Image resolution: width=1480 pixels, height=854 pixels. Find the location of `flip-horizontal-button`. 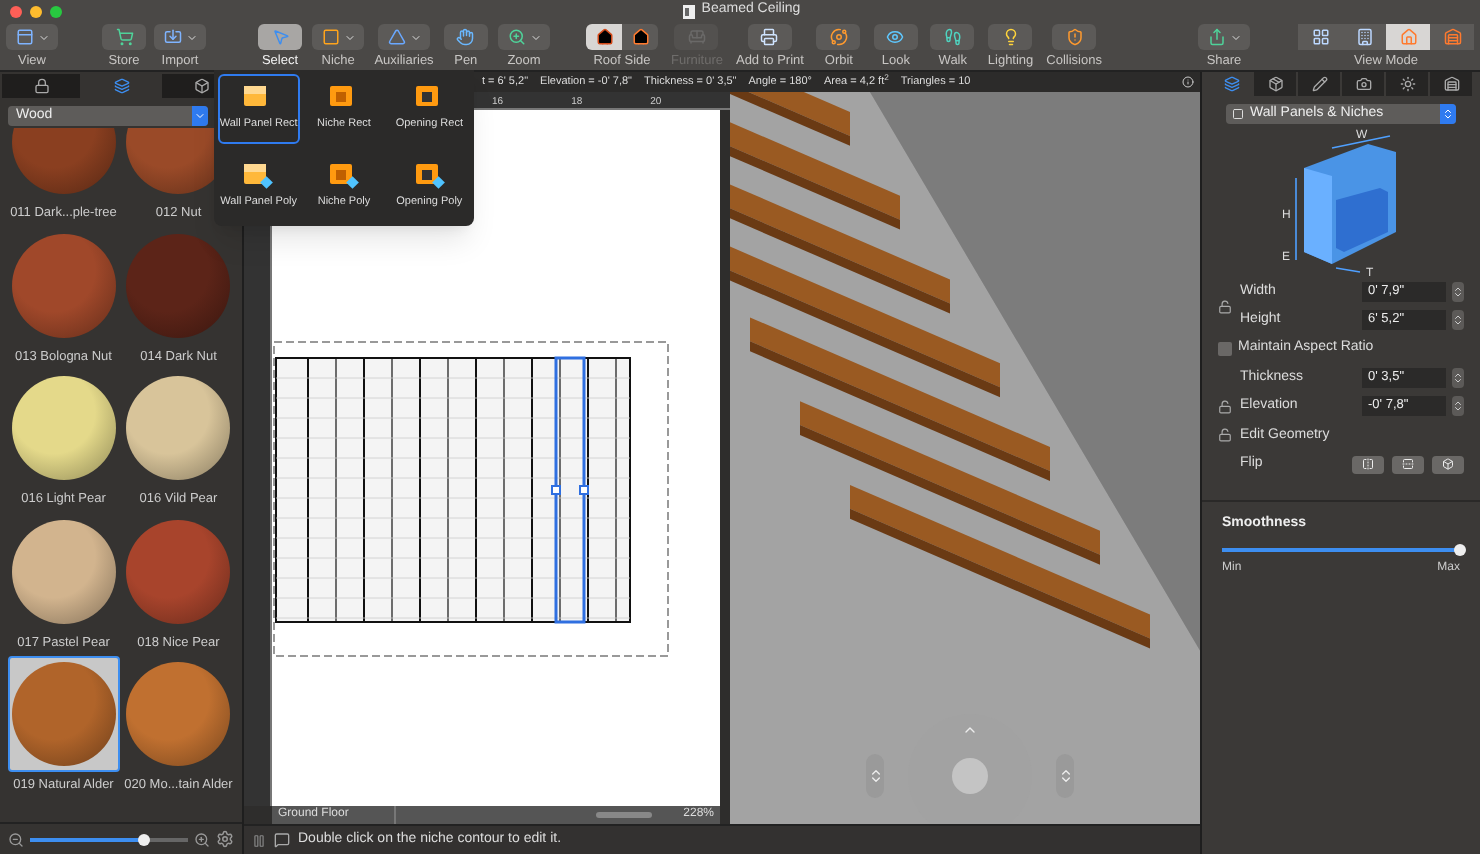

flip-horizontal-button is located at coordinates (1368, 464).